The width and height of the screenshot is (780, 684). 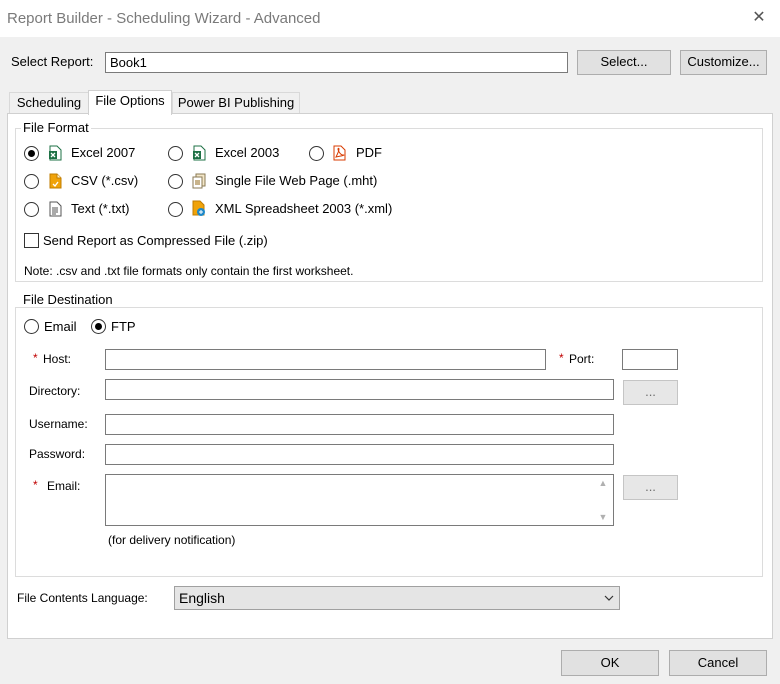 What do you see at coordinates (359, 389) in the screenshot?
I see `directory-input` at bounding box center [359, 389].